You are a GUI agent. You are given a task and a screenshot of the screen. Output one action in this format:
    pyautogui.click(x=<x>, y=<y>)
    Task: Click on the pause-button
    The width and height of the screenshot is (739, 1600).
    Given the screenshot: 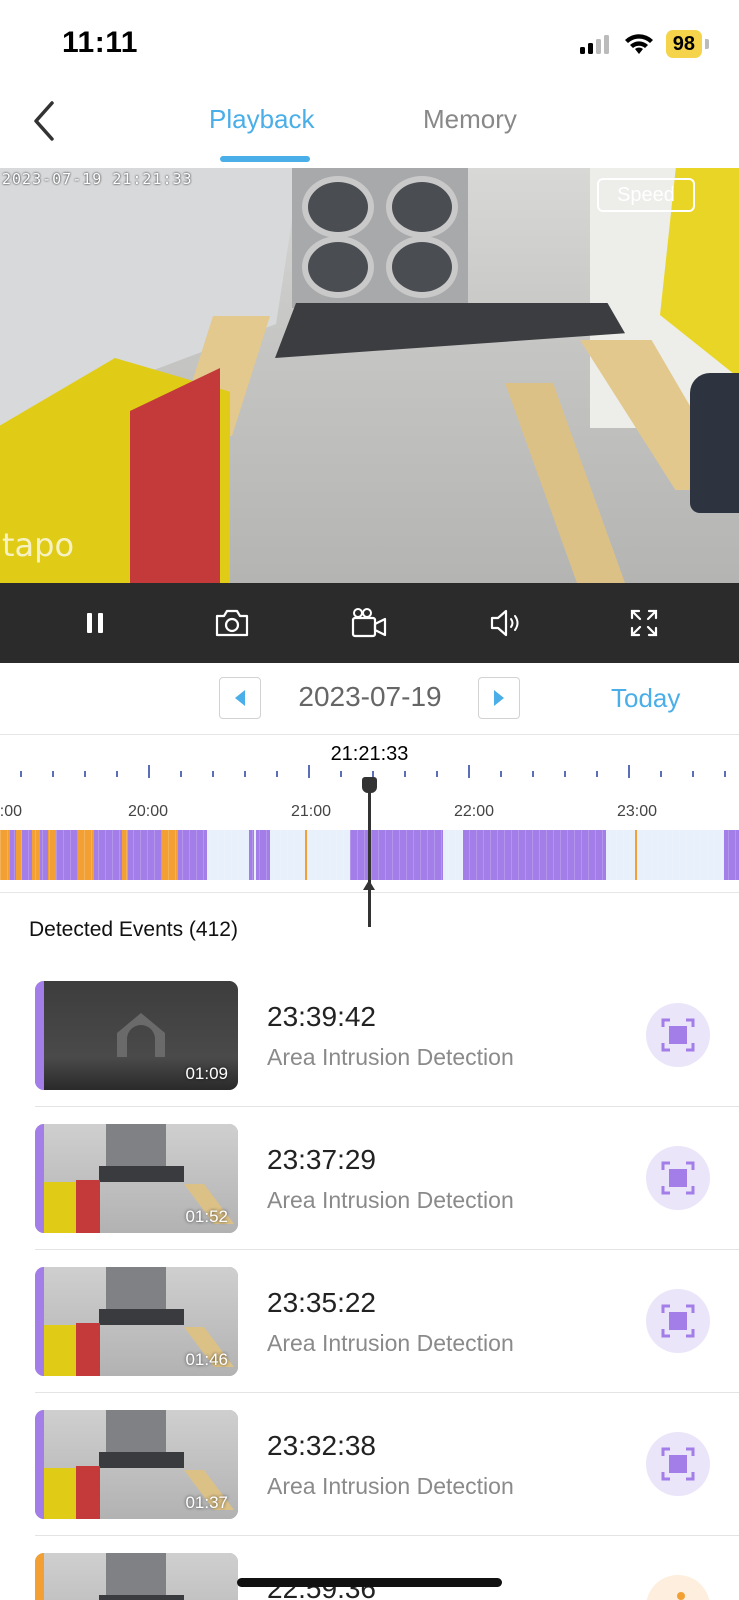 What is the action you would take?
    pyautogui.click(x=95, y=623)
    